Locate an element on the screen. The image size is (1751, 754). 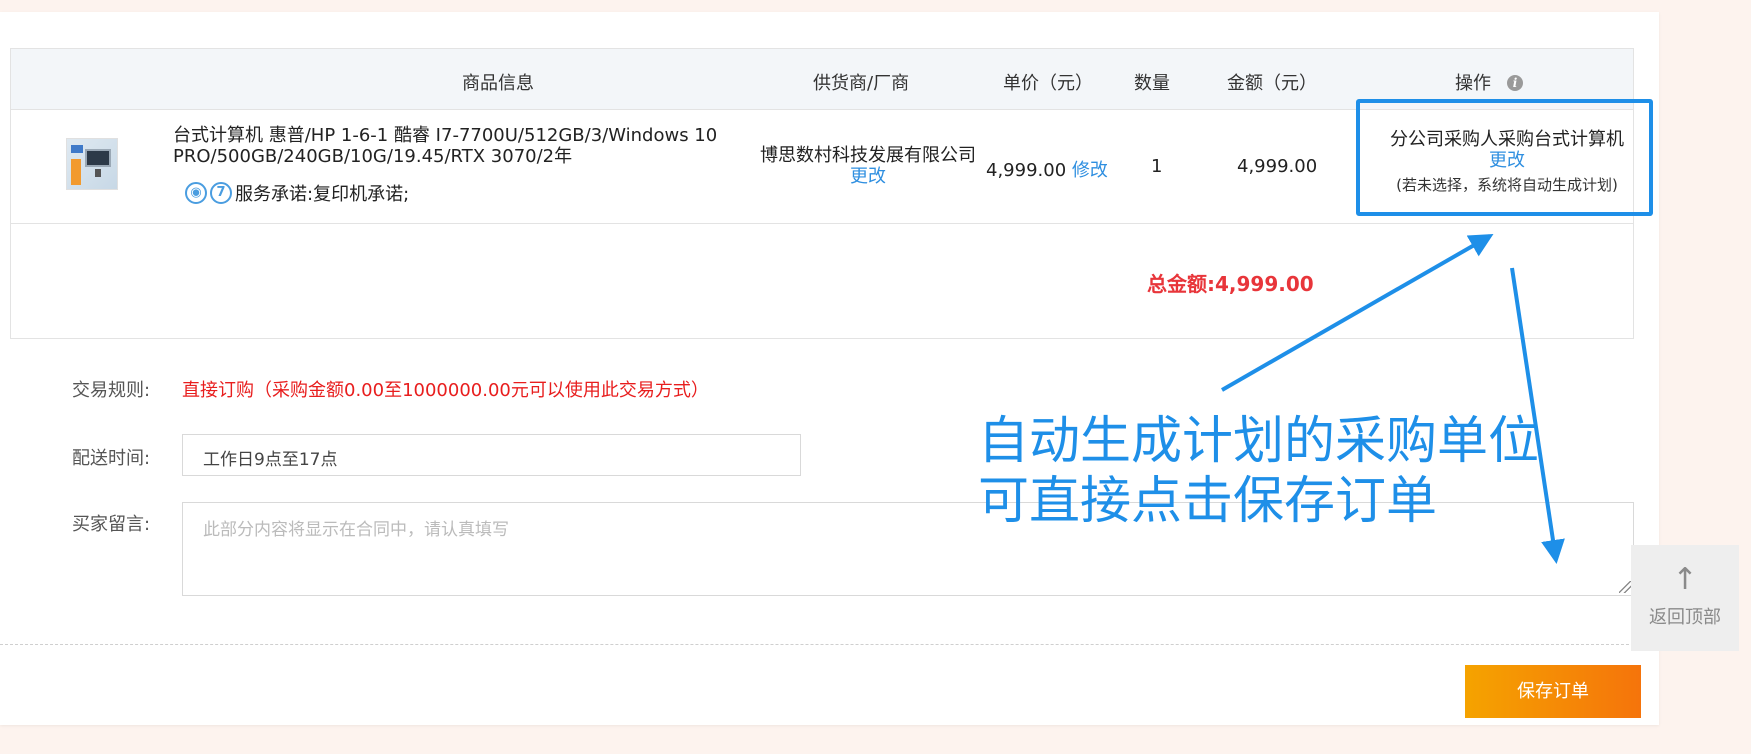
location-pin-icon: ◉ is located at coordinates (196, 193).